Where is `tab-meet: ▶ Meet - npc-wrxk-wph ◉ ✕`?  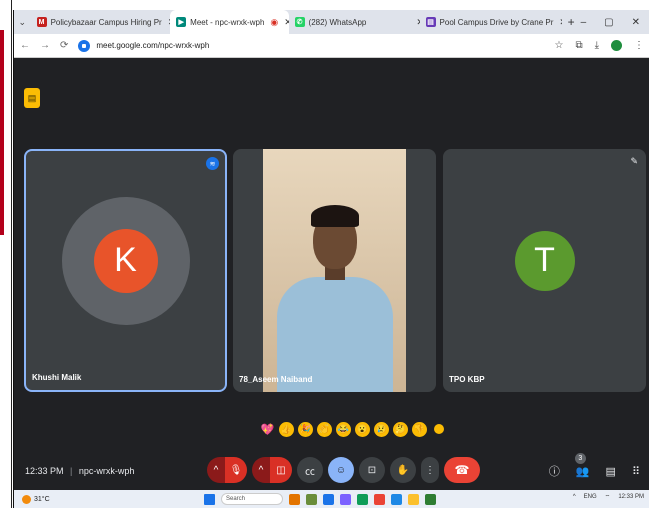
tab-meet: ▶ Meet - npc-wrxk-wph ◉ ✕ is located at coordinates (229, 22).